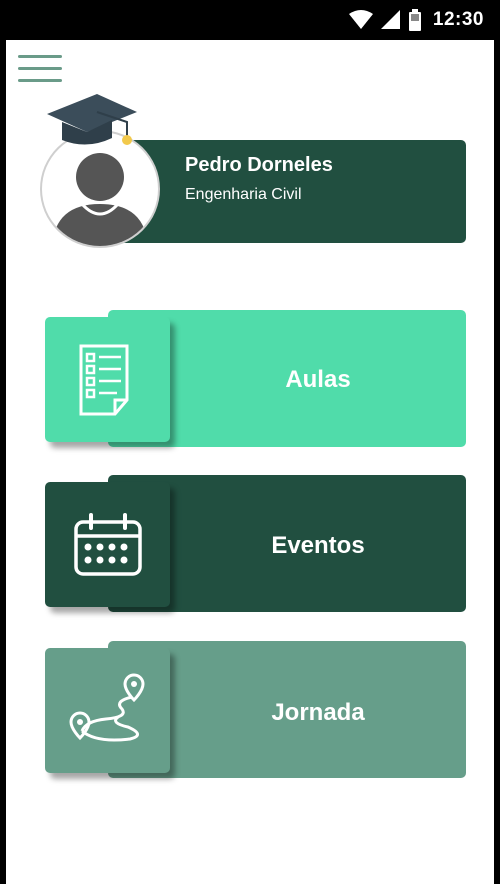 This screenshot has height=884, width=500. Describe the element at coordinates (250, 20) in the screenshot. I see `status-bar: 12:30` at that location.